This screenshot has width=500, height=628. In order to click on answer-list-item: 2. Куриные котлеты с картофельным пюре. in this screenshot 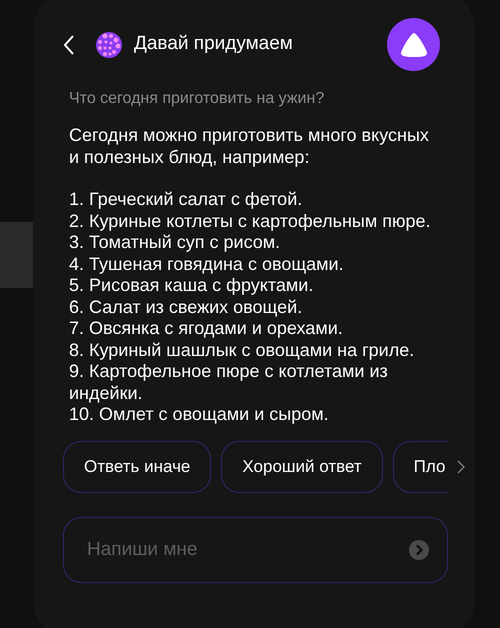, I will do `click(250, 221)`.